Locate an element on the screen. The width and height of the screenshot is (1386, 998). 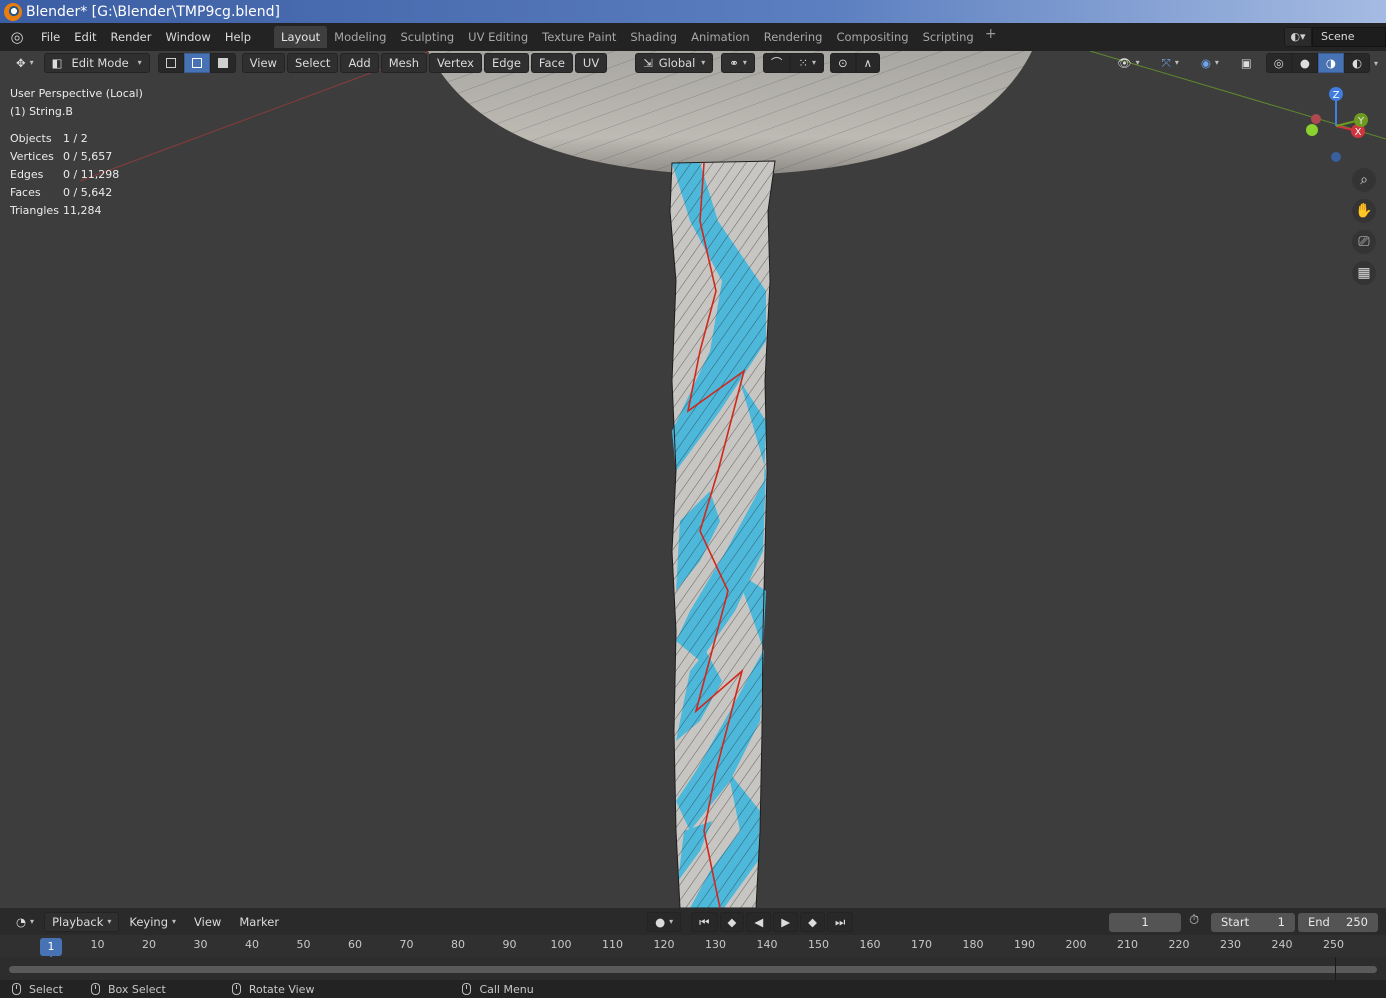
view-name: User Perspective (Local) is located at coordinates (76, 93).